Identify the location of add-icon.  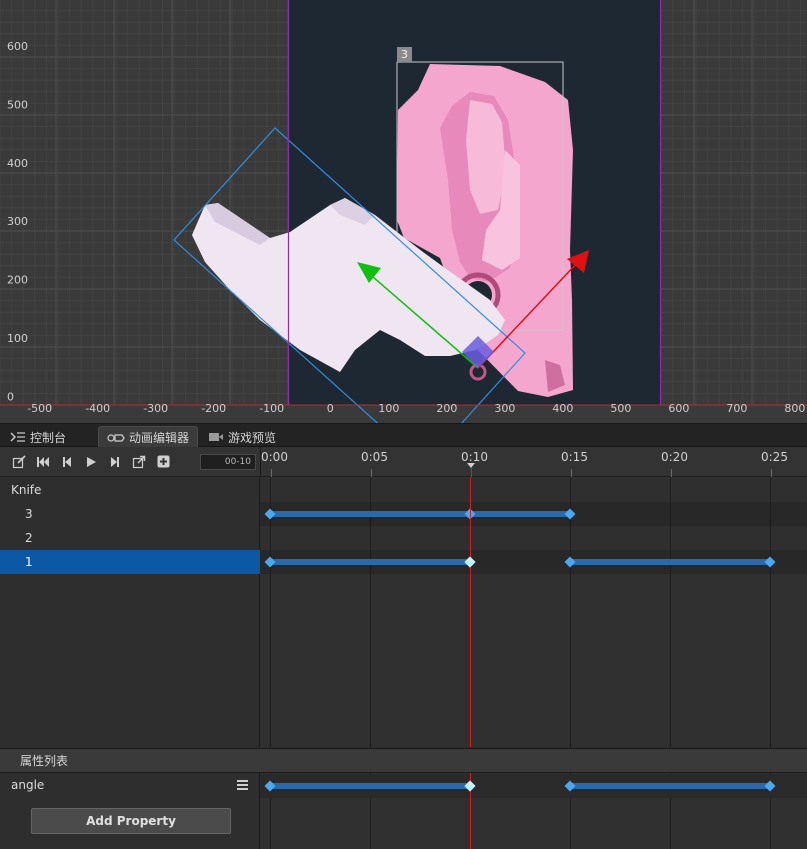
(163, 461).